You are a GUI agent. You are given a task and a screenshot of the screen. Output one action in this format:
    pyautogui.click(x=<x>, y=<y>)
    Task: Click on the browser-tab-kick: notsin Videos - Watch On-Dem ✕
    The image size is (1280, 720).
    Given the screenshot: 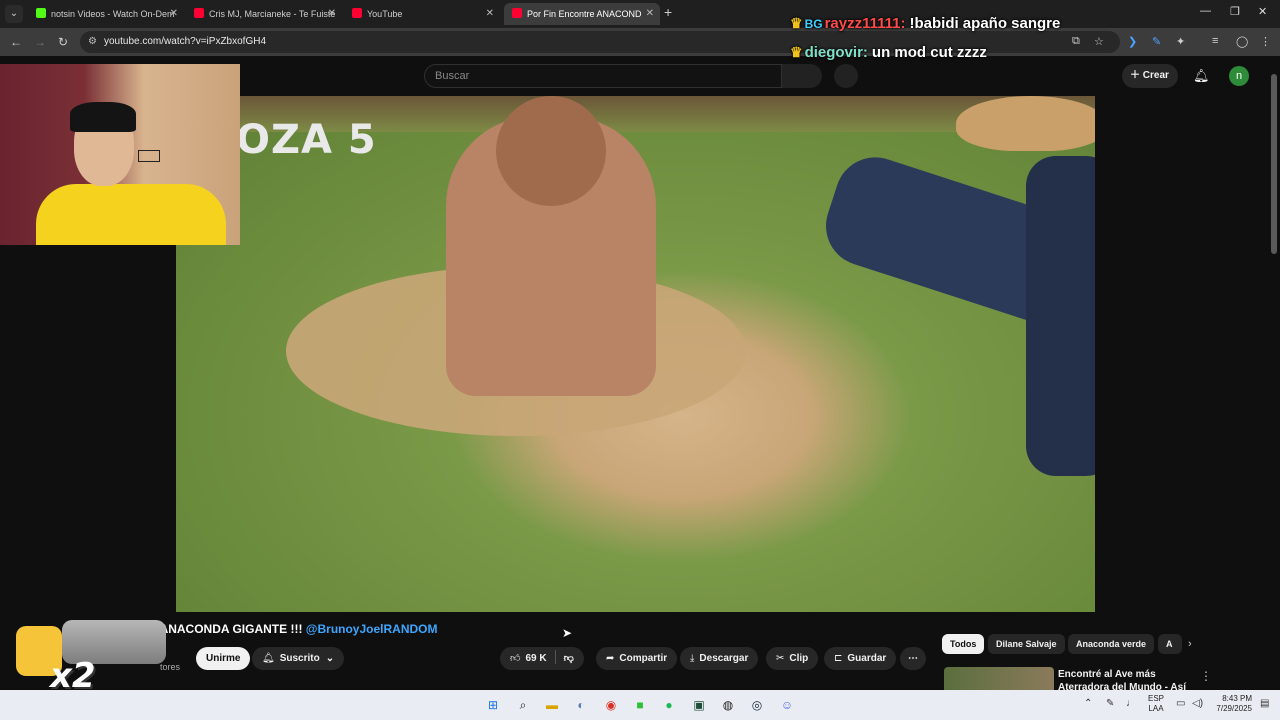 What is the action you would take?
    pyautogui.click(x=106, y=14)
    